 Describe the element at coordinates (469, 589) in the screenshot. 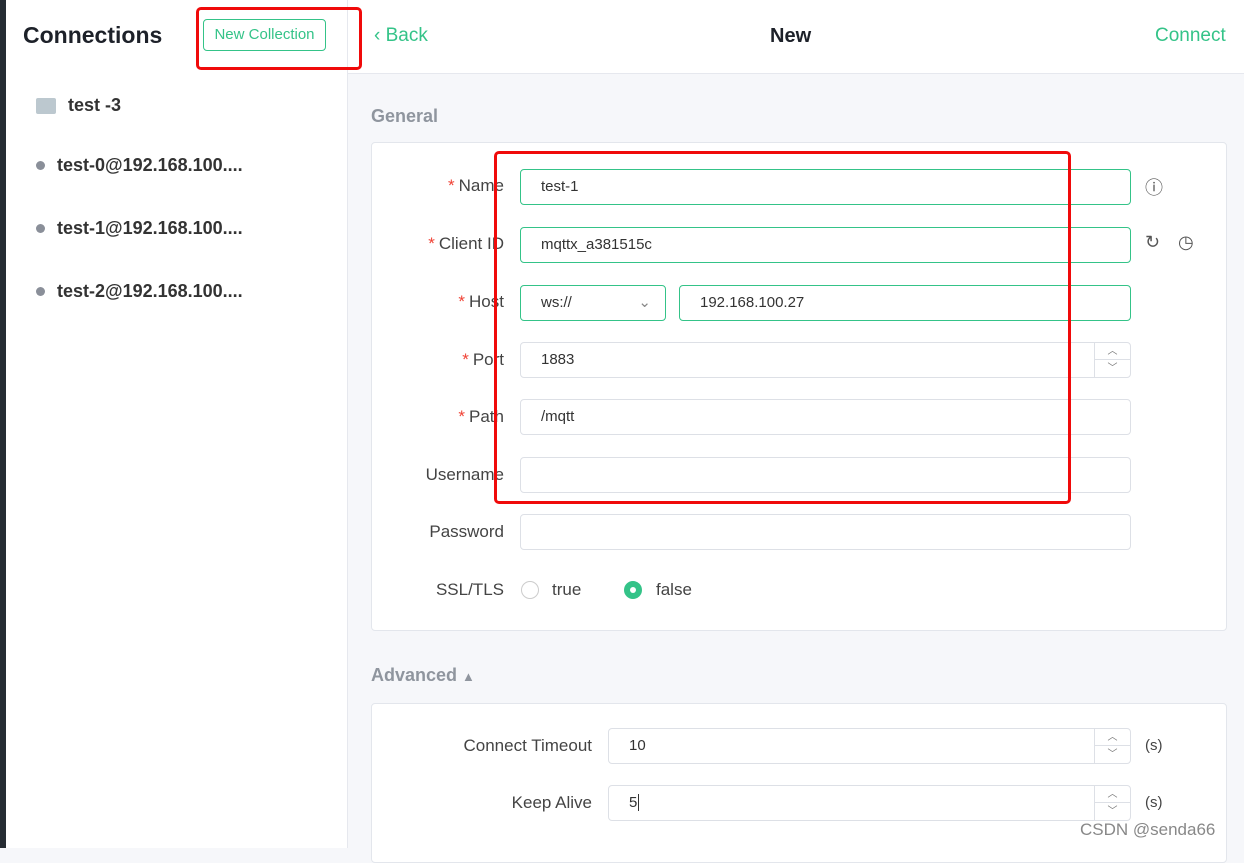

I see `ssl-label: SSL/TLS` at that location.